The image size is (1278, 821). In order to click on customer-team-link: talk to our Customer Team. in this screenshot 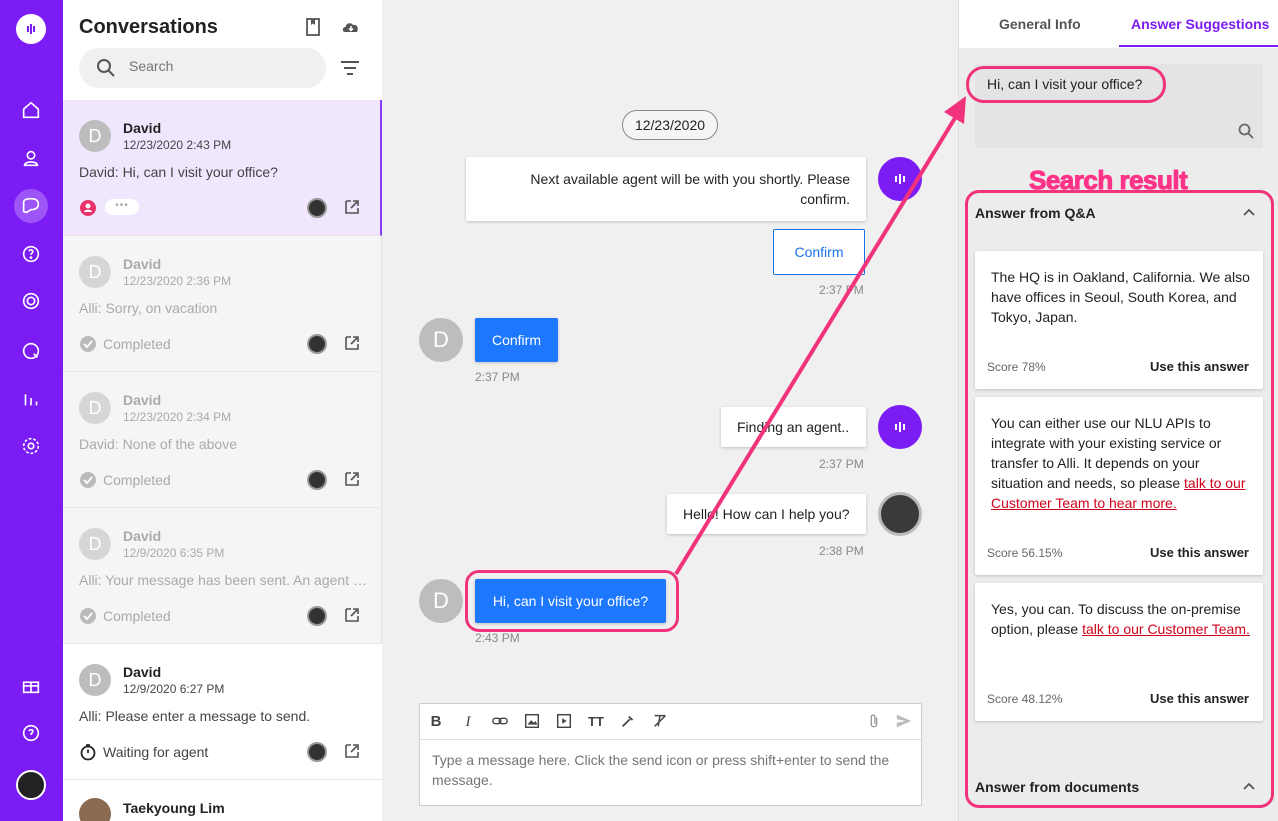, I will do `click(1166, 629)`.